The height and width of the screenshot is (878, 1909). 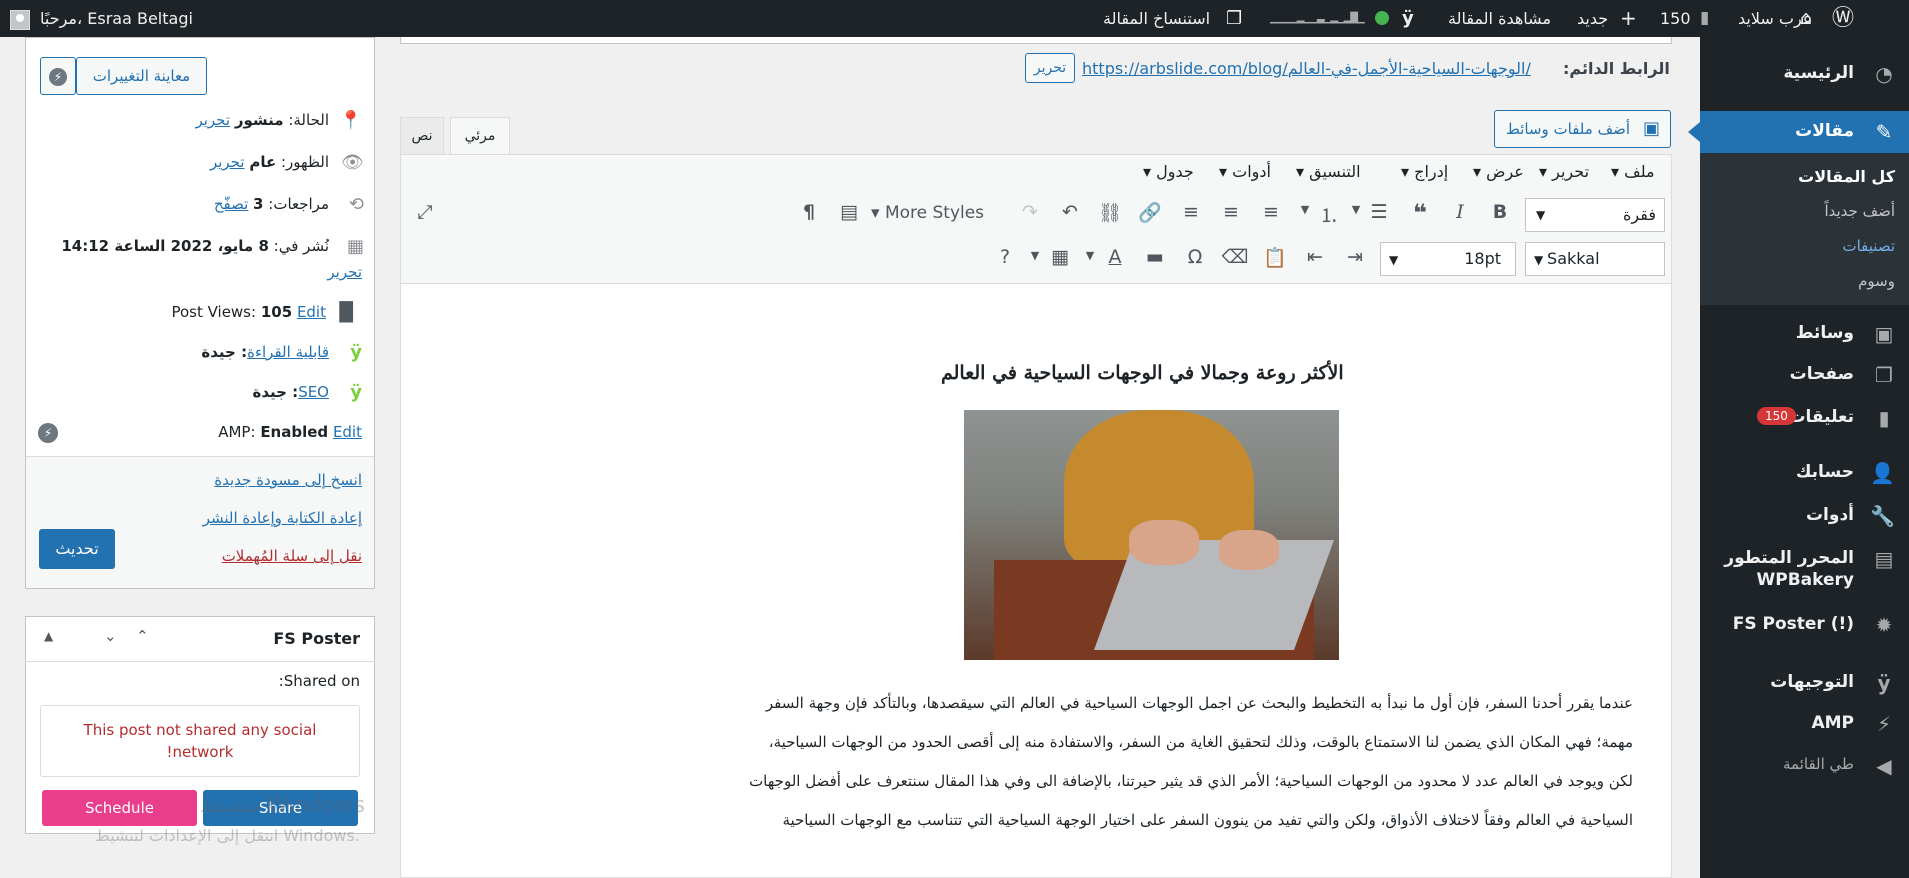 What do you see at coordinates (927, 213) in the screenshot?
I see `more-styles-dropdown: ▾ More Styles` at bounding box center [927, 213].